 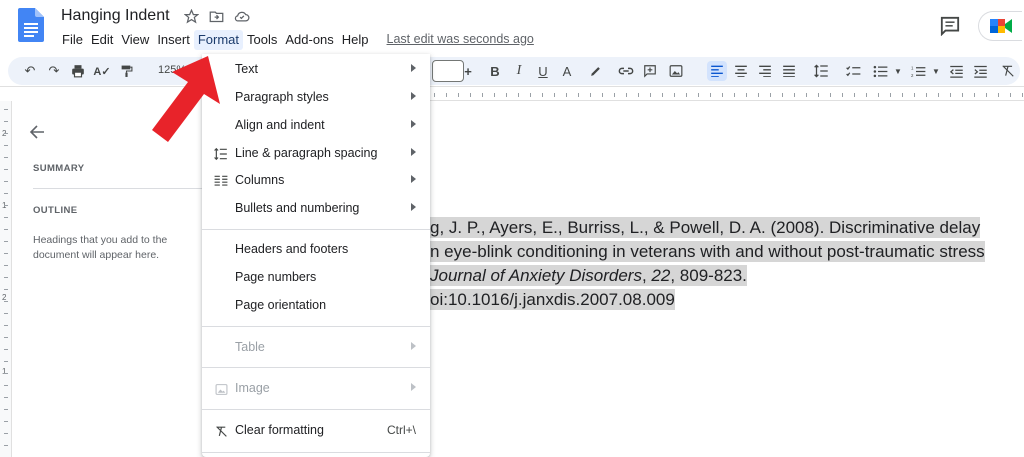 I want to click on menu-item-clear-formatting: Clear formatting Ctrl+\, so click(x=316, y=431).